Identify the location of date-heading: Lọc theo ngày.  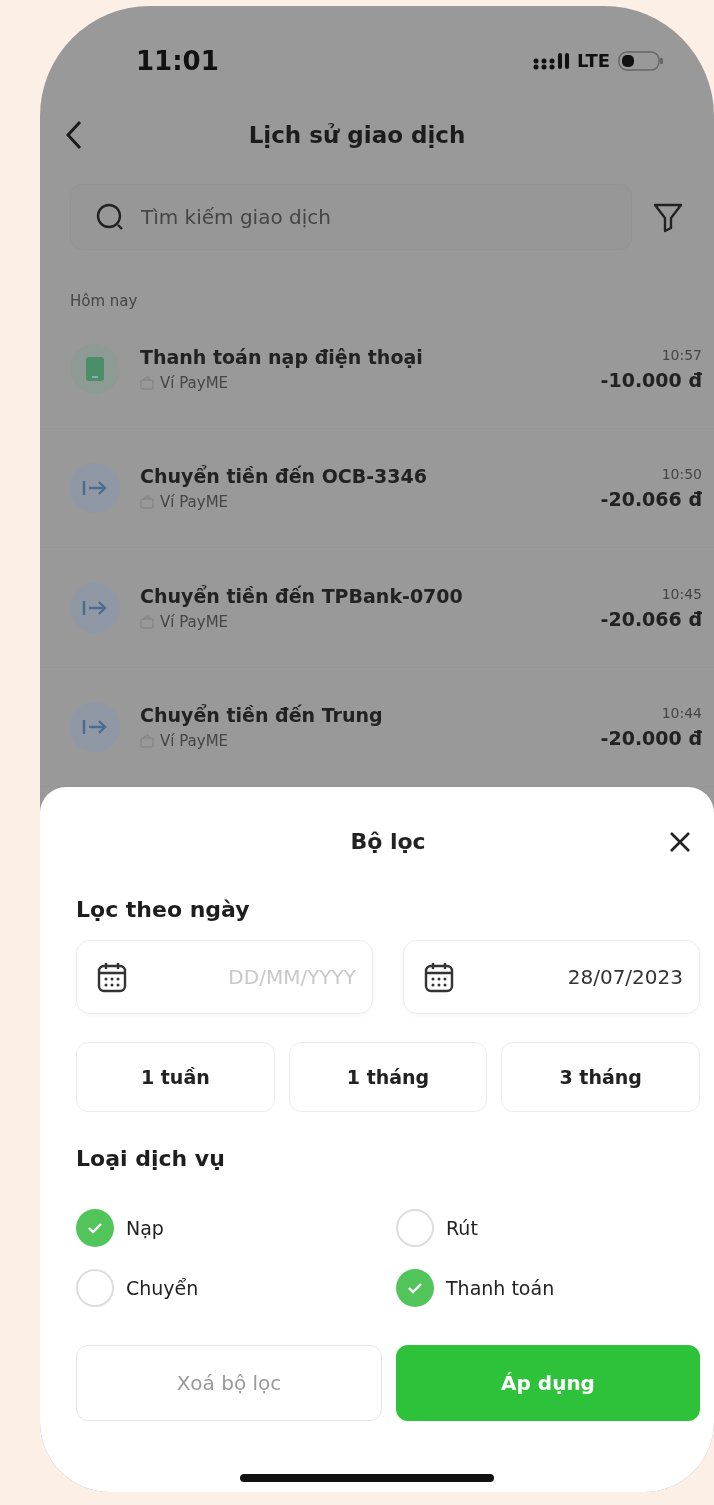
(163, 909).